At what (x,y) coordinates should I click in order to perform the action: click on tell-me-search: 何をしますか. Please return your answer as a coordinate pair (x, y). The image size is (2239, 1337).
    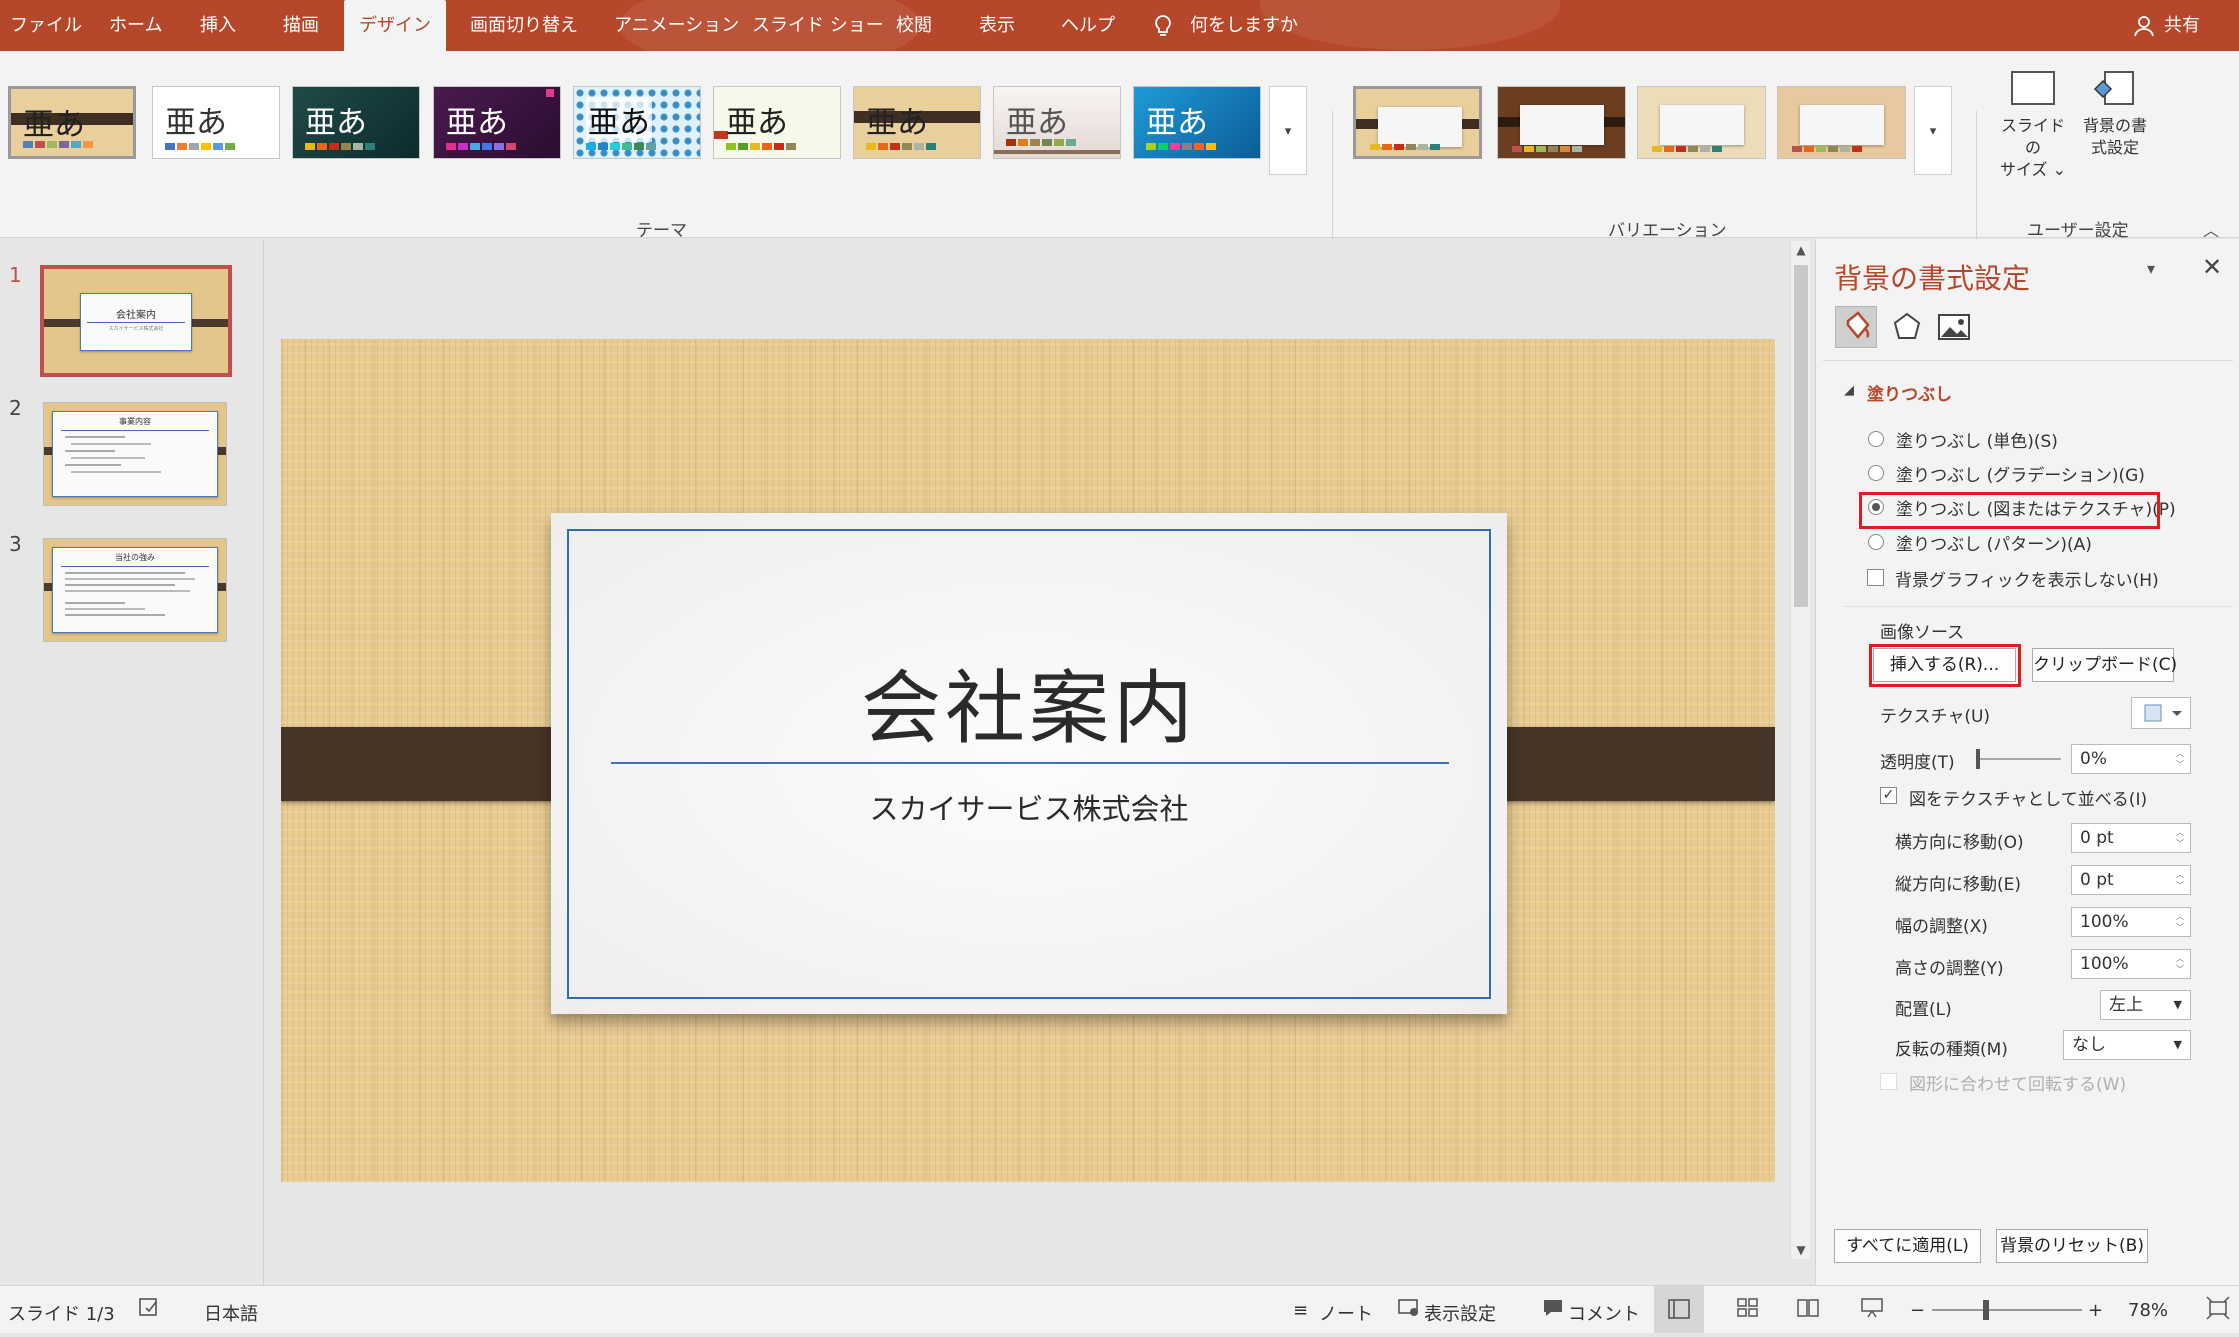
    Looking at the image, I should click on (1244, 25).